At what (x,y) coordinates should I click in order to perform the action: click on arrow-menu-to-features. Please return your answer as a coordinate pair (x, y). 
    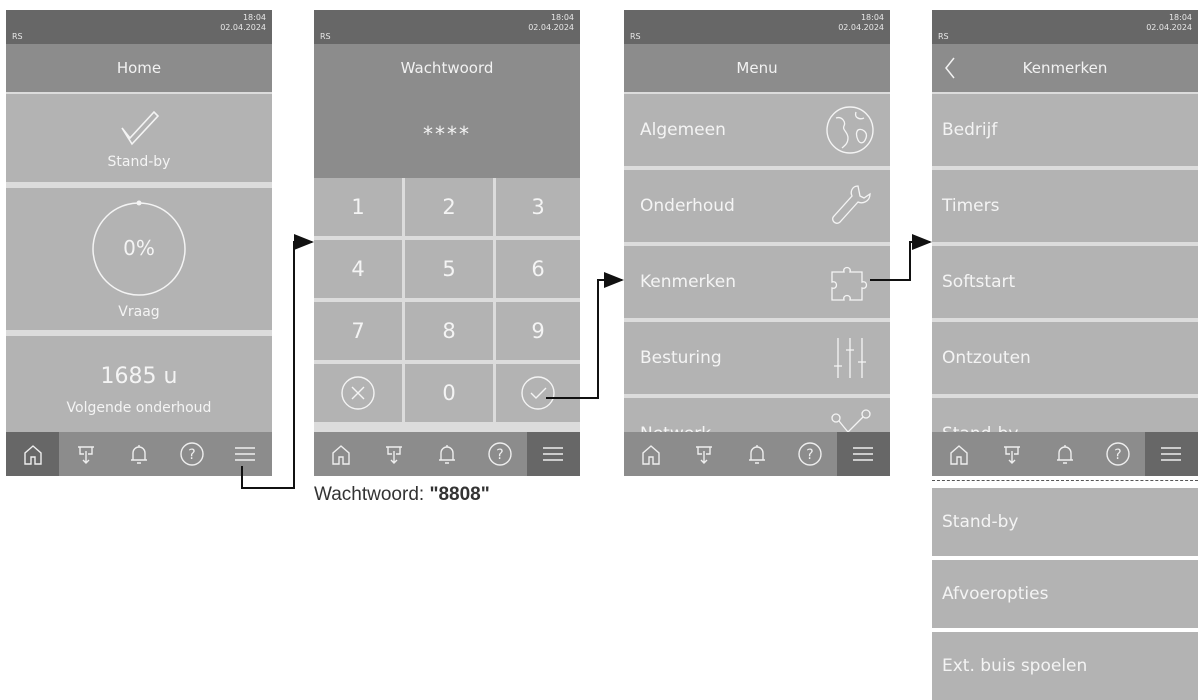
    Looking at the image, I should click on (901, 257).